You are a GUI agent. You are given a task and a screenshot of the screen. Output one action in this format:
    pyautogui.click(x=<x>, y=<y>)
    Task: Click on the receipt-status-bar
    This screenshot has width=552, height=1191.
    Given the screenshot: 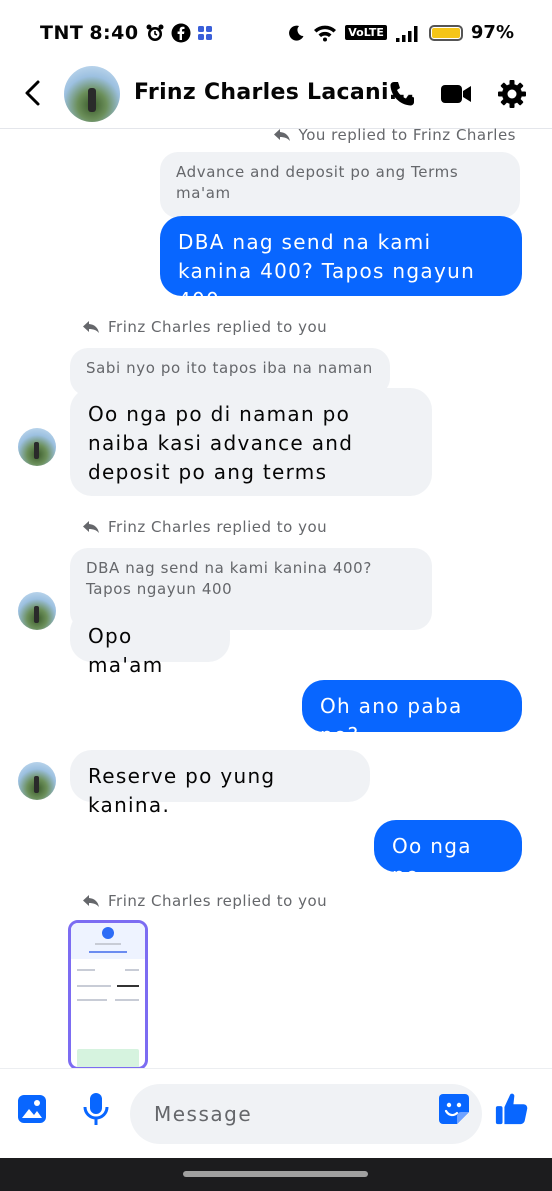 What is the action you would take?
    pyautogui.click(x=108, y=1058)
    